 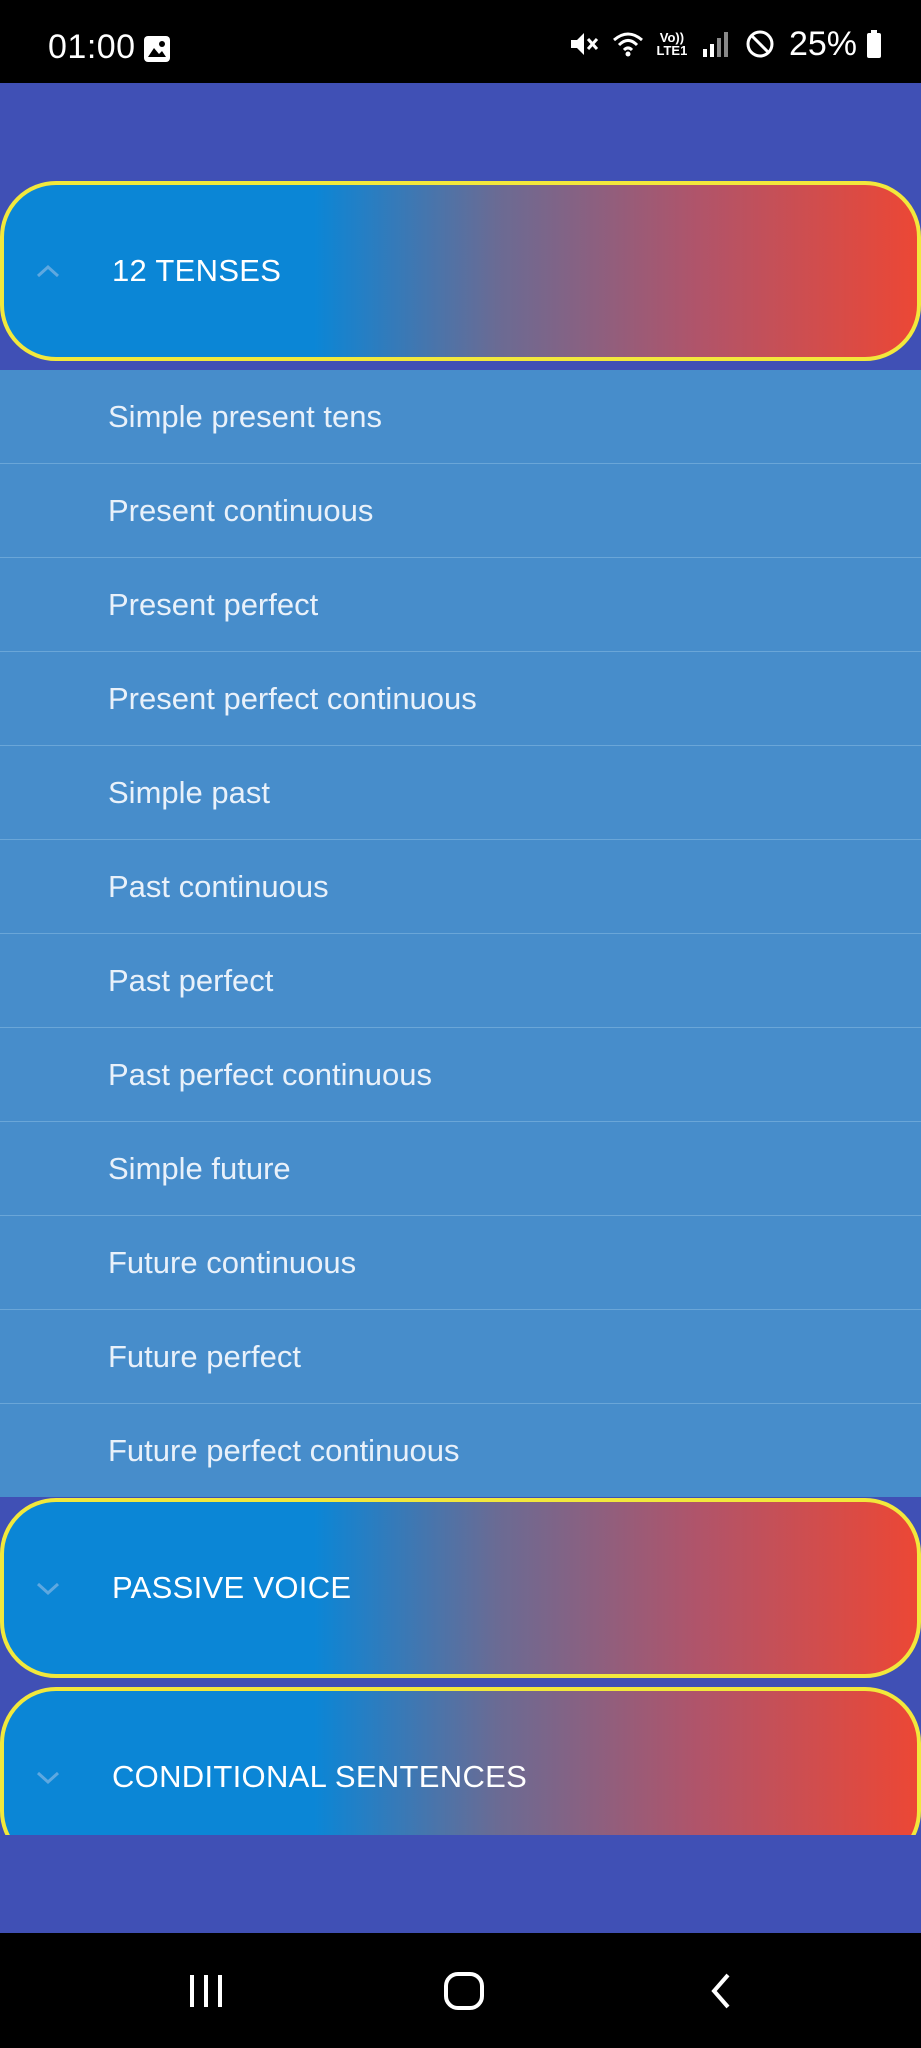 I want to click on list-item-label: Future perfect continuous, so click(x=284, y=1450).